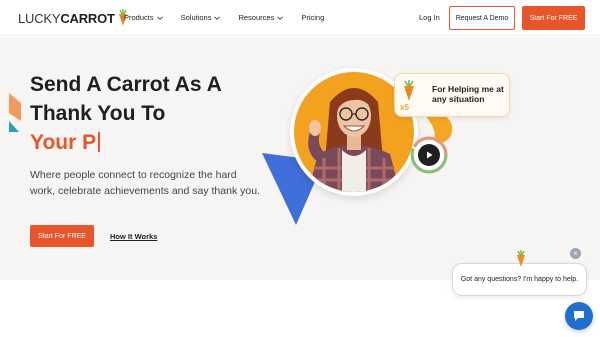 This screenshot has width=600, height=337. What do you see at coordinates (62, 236) in the screenshot?
I see `hero-start-free-button: Start For FREE` at bounding box center [62, 236].